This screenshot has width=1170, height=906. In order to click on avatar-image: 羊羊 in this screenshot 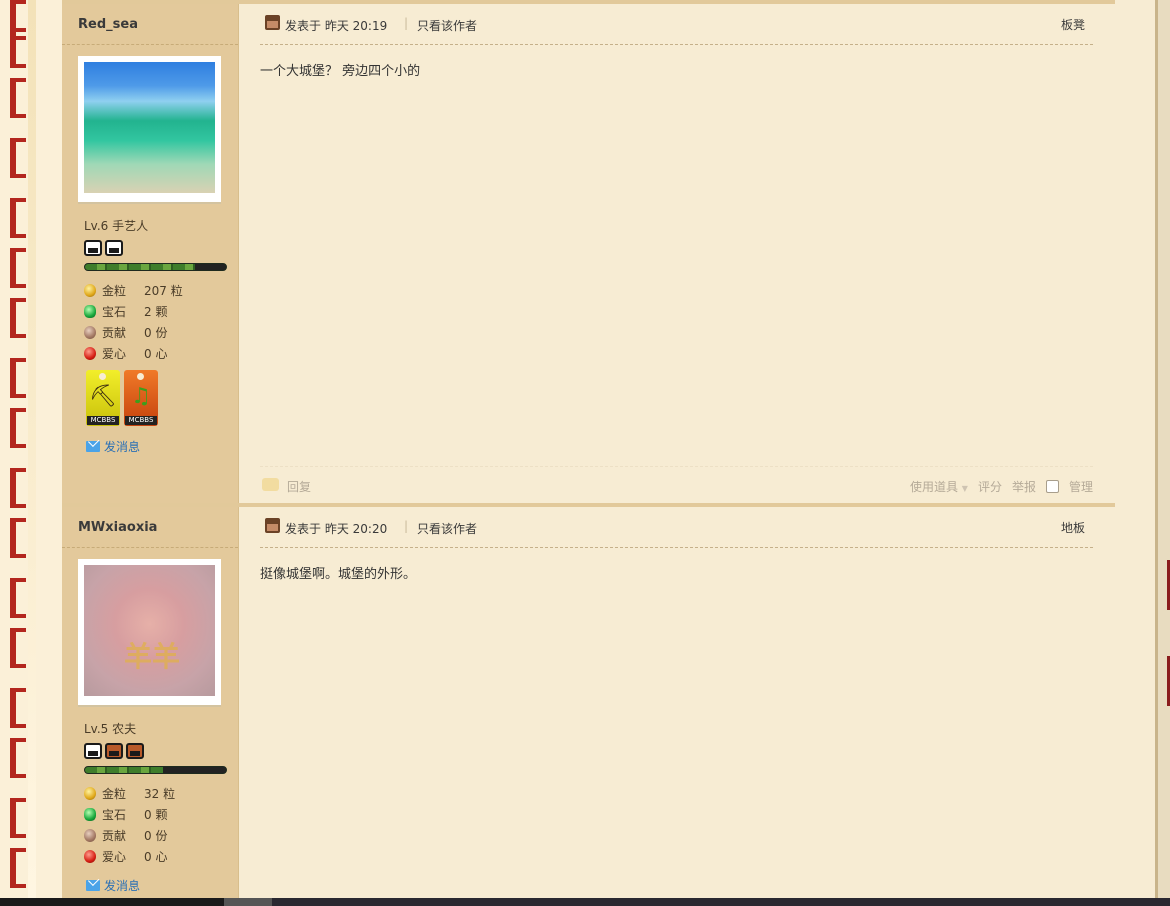, I will do `click(149, 630)`.